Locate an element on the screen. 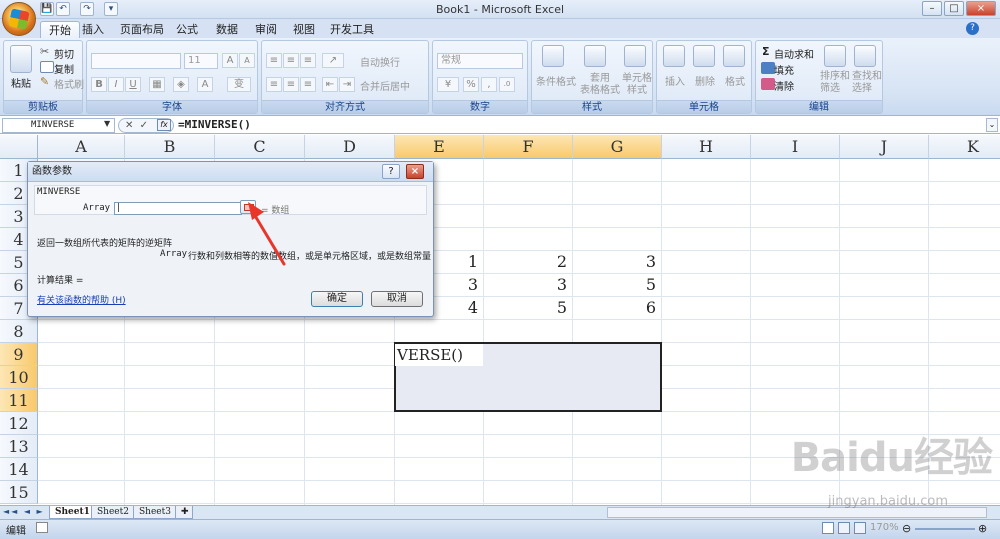  function-help-link: 有关该函数的帮助 (H) is located at coordinates (81, 299).